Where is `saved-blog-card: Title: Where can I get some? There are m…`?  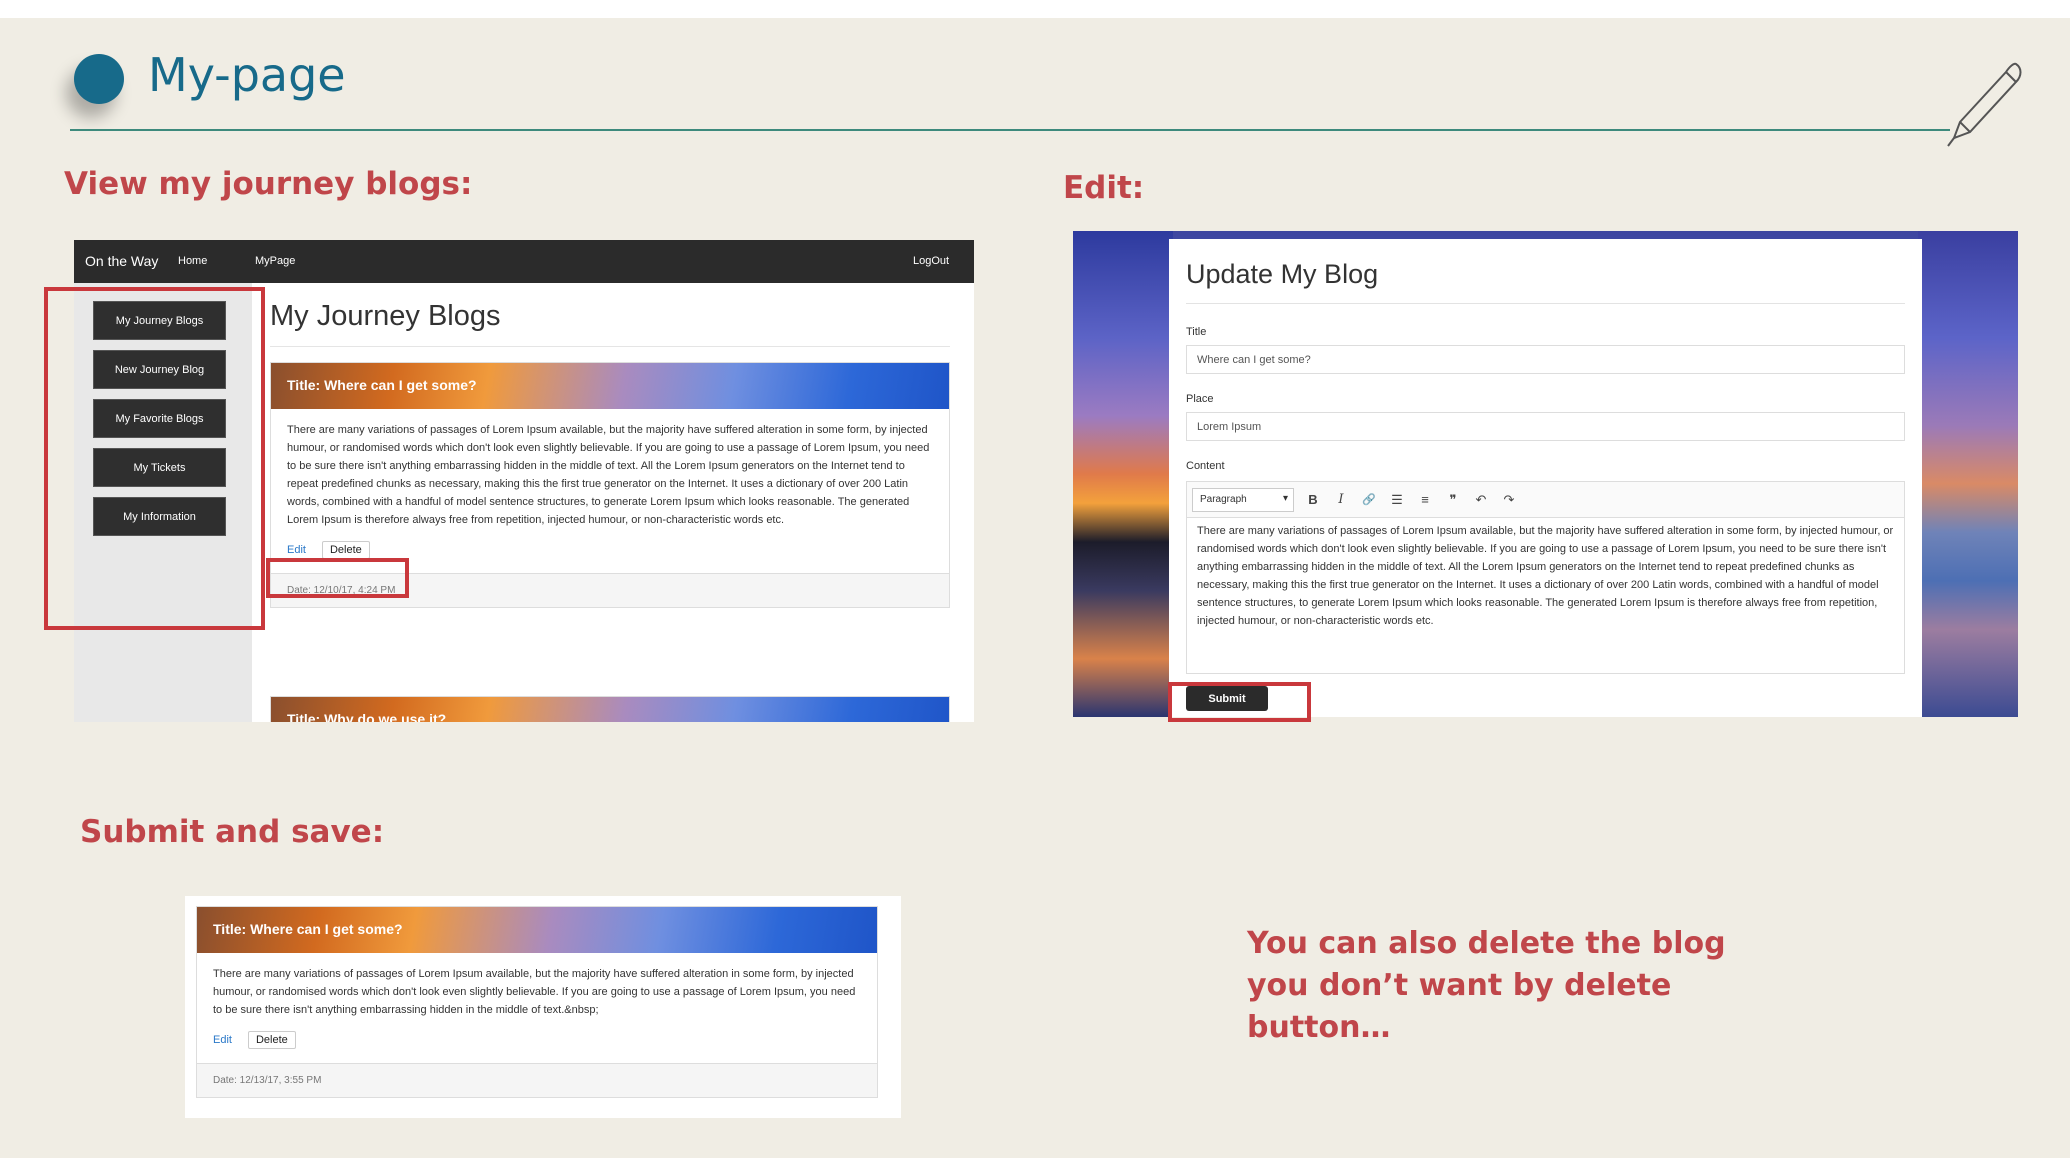 saved-blog-card: Title: Where can I get some? There are m… is located at coordinates (537, 1002).